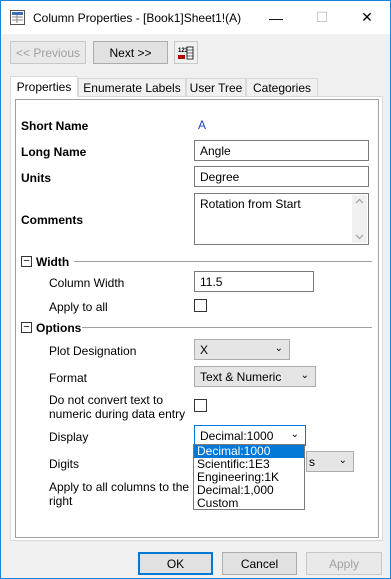 This screenshot has width=391, height=579. Describe the element at coordinates (250, 204) in the screenshot. I see `comments-text: Rotation from Start` at that location.